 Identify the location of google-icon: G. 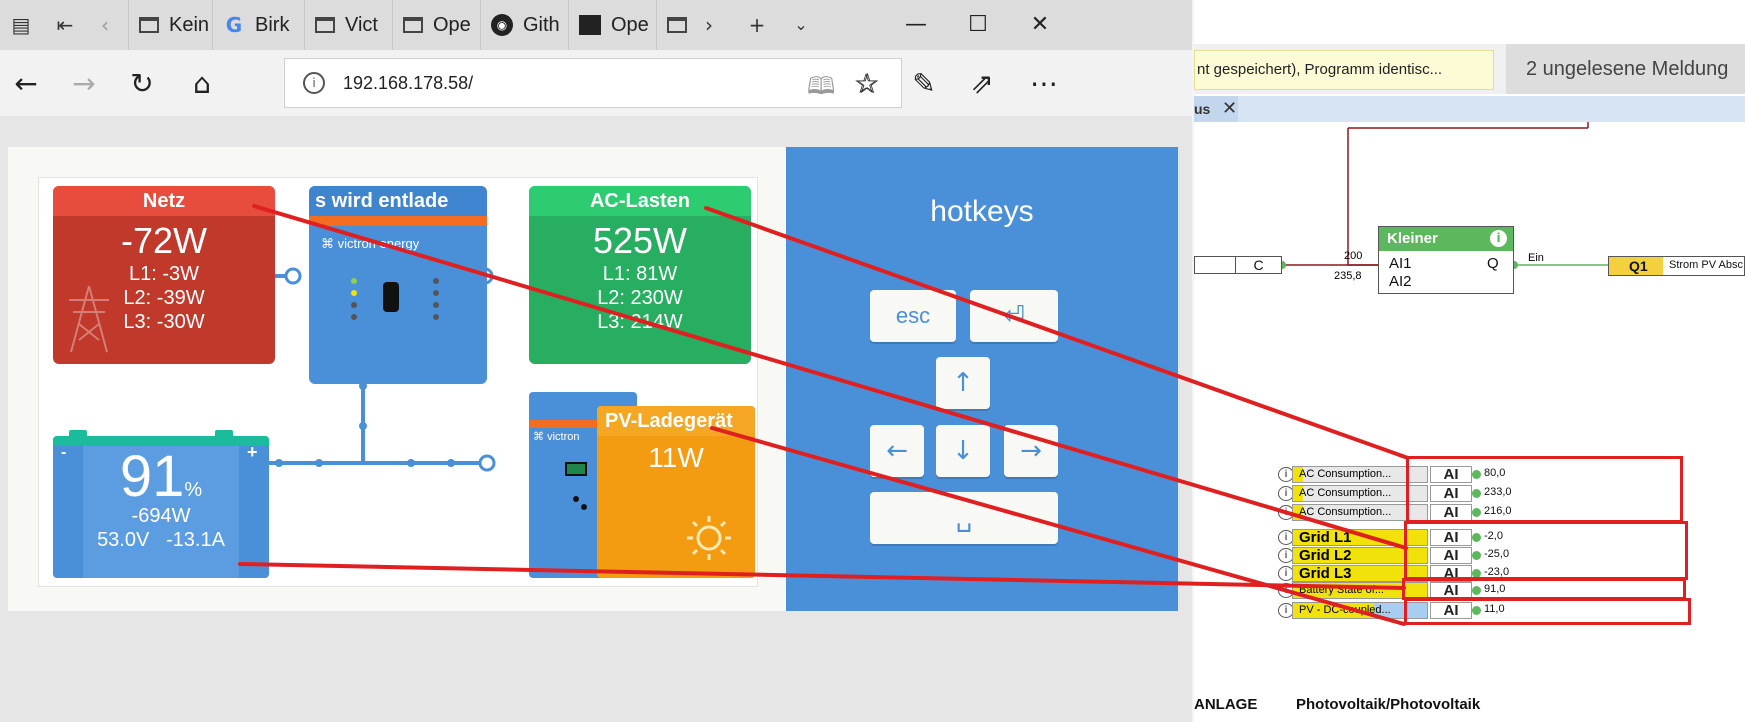
(234, 25).